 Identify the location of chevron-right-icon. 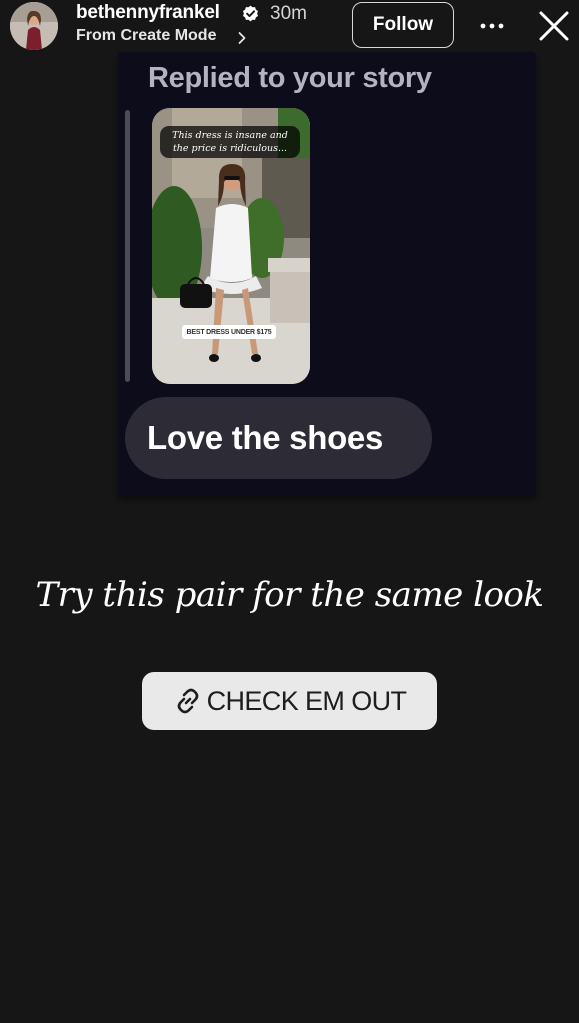
(242, 38).